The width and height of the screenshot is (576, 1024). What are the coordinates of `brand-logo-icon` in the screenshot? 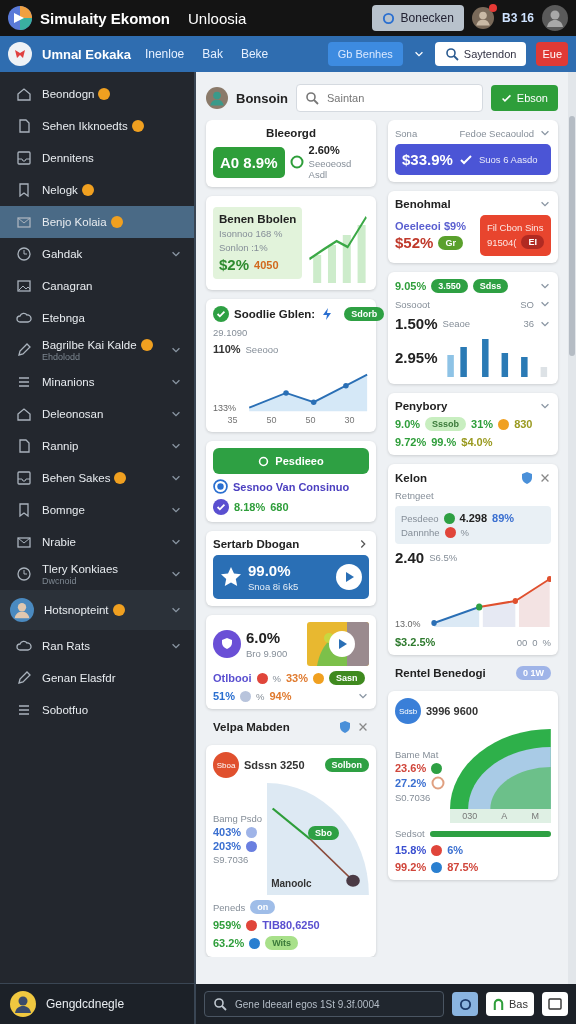 It's located at (20, 54).